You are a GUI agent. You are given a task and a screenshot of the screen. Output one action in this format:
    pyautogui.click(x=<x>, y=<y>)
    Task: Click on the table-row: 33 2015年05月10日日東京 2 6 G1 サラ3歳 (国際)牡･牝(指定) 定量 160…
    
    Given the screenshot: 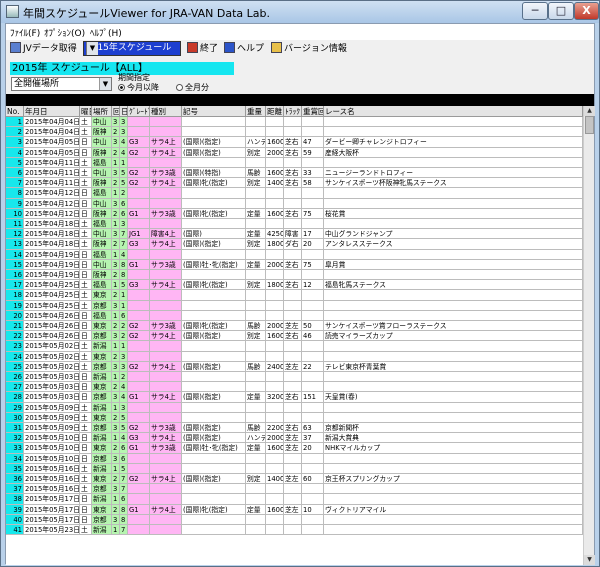 What is the action you would take?
    pyautogui.click(x=294, y=448)
    